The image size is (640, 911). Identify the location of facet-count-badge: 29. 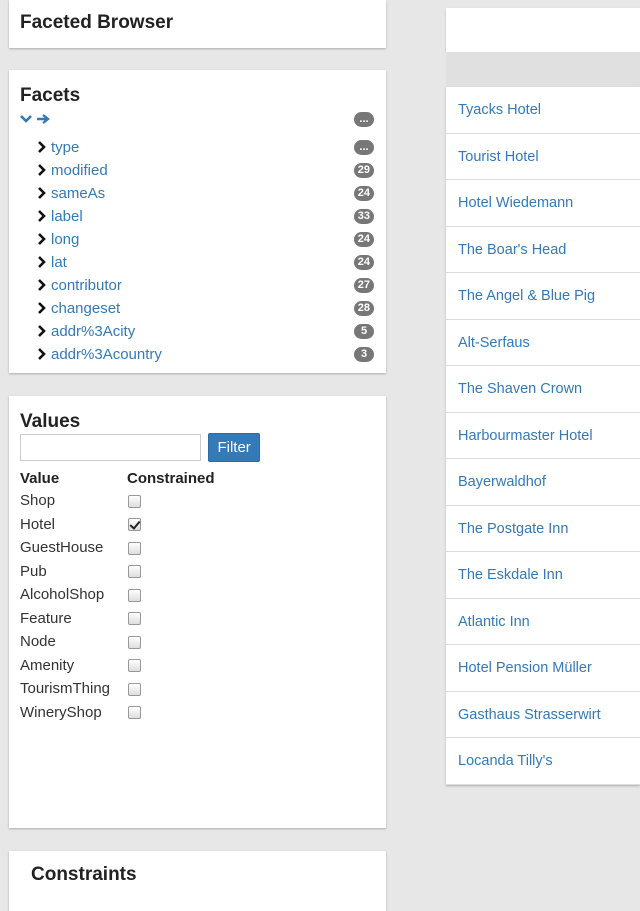
(363, 170).